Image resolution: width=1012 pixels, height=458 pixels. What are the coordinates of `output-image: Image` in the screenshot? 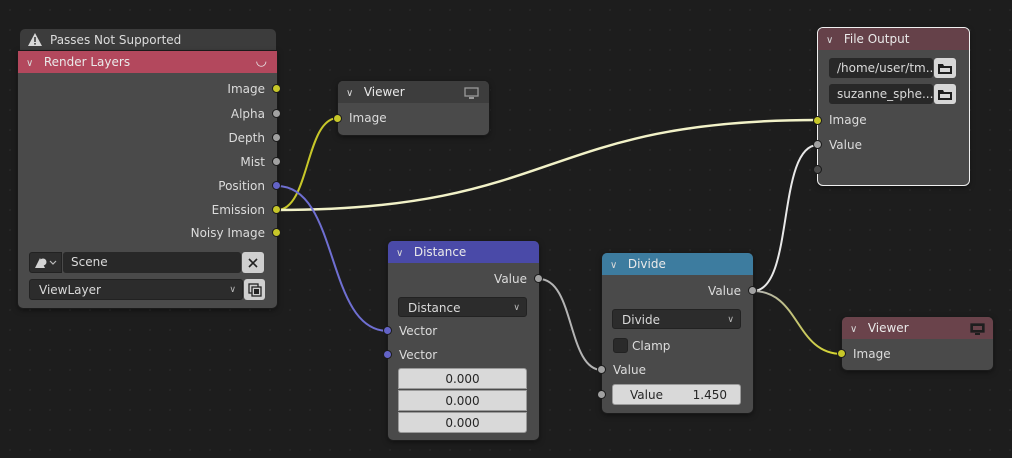 It's located at (246, 89).